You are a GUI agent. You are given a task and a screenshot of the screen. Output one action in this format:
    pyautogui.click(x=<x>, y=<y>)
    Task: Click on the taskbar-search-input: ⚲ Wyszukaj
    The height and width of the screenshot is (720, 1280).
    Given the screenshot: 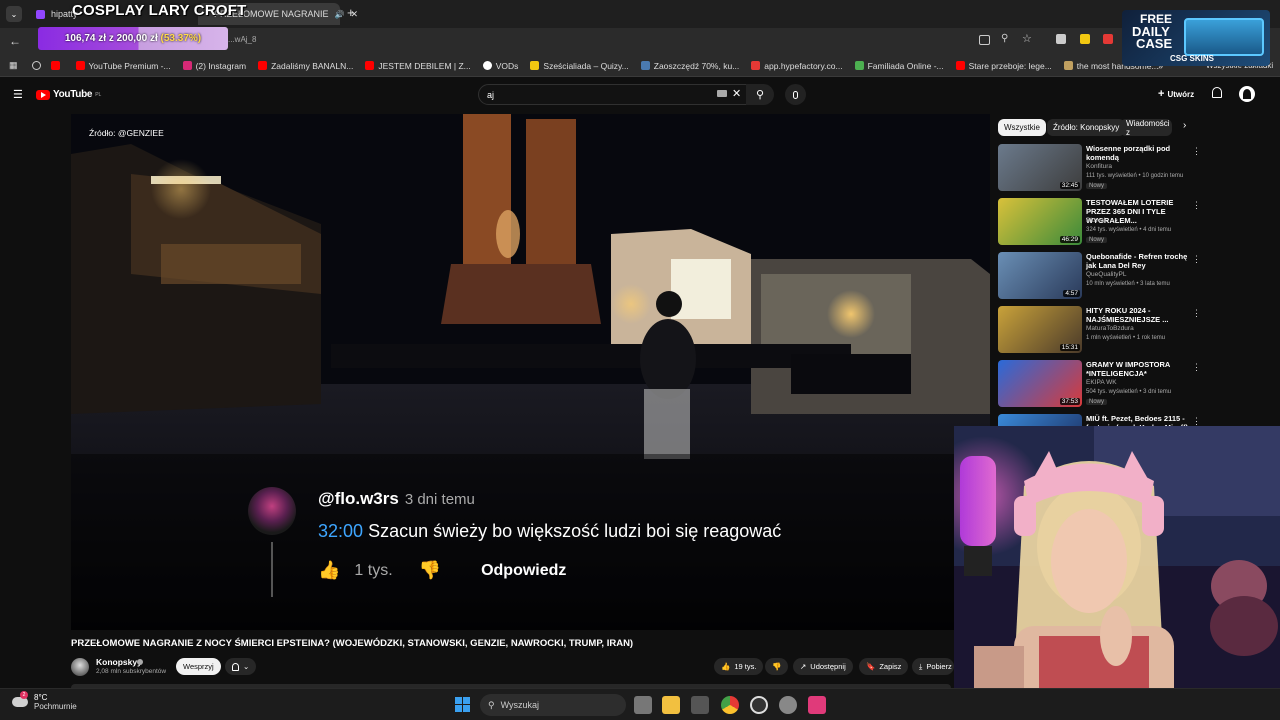 What is the action you would take?
    pyautogui.click(x=553, y=705)
    